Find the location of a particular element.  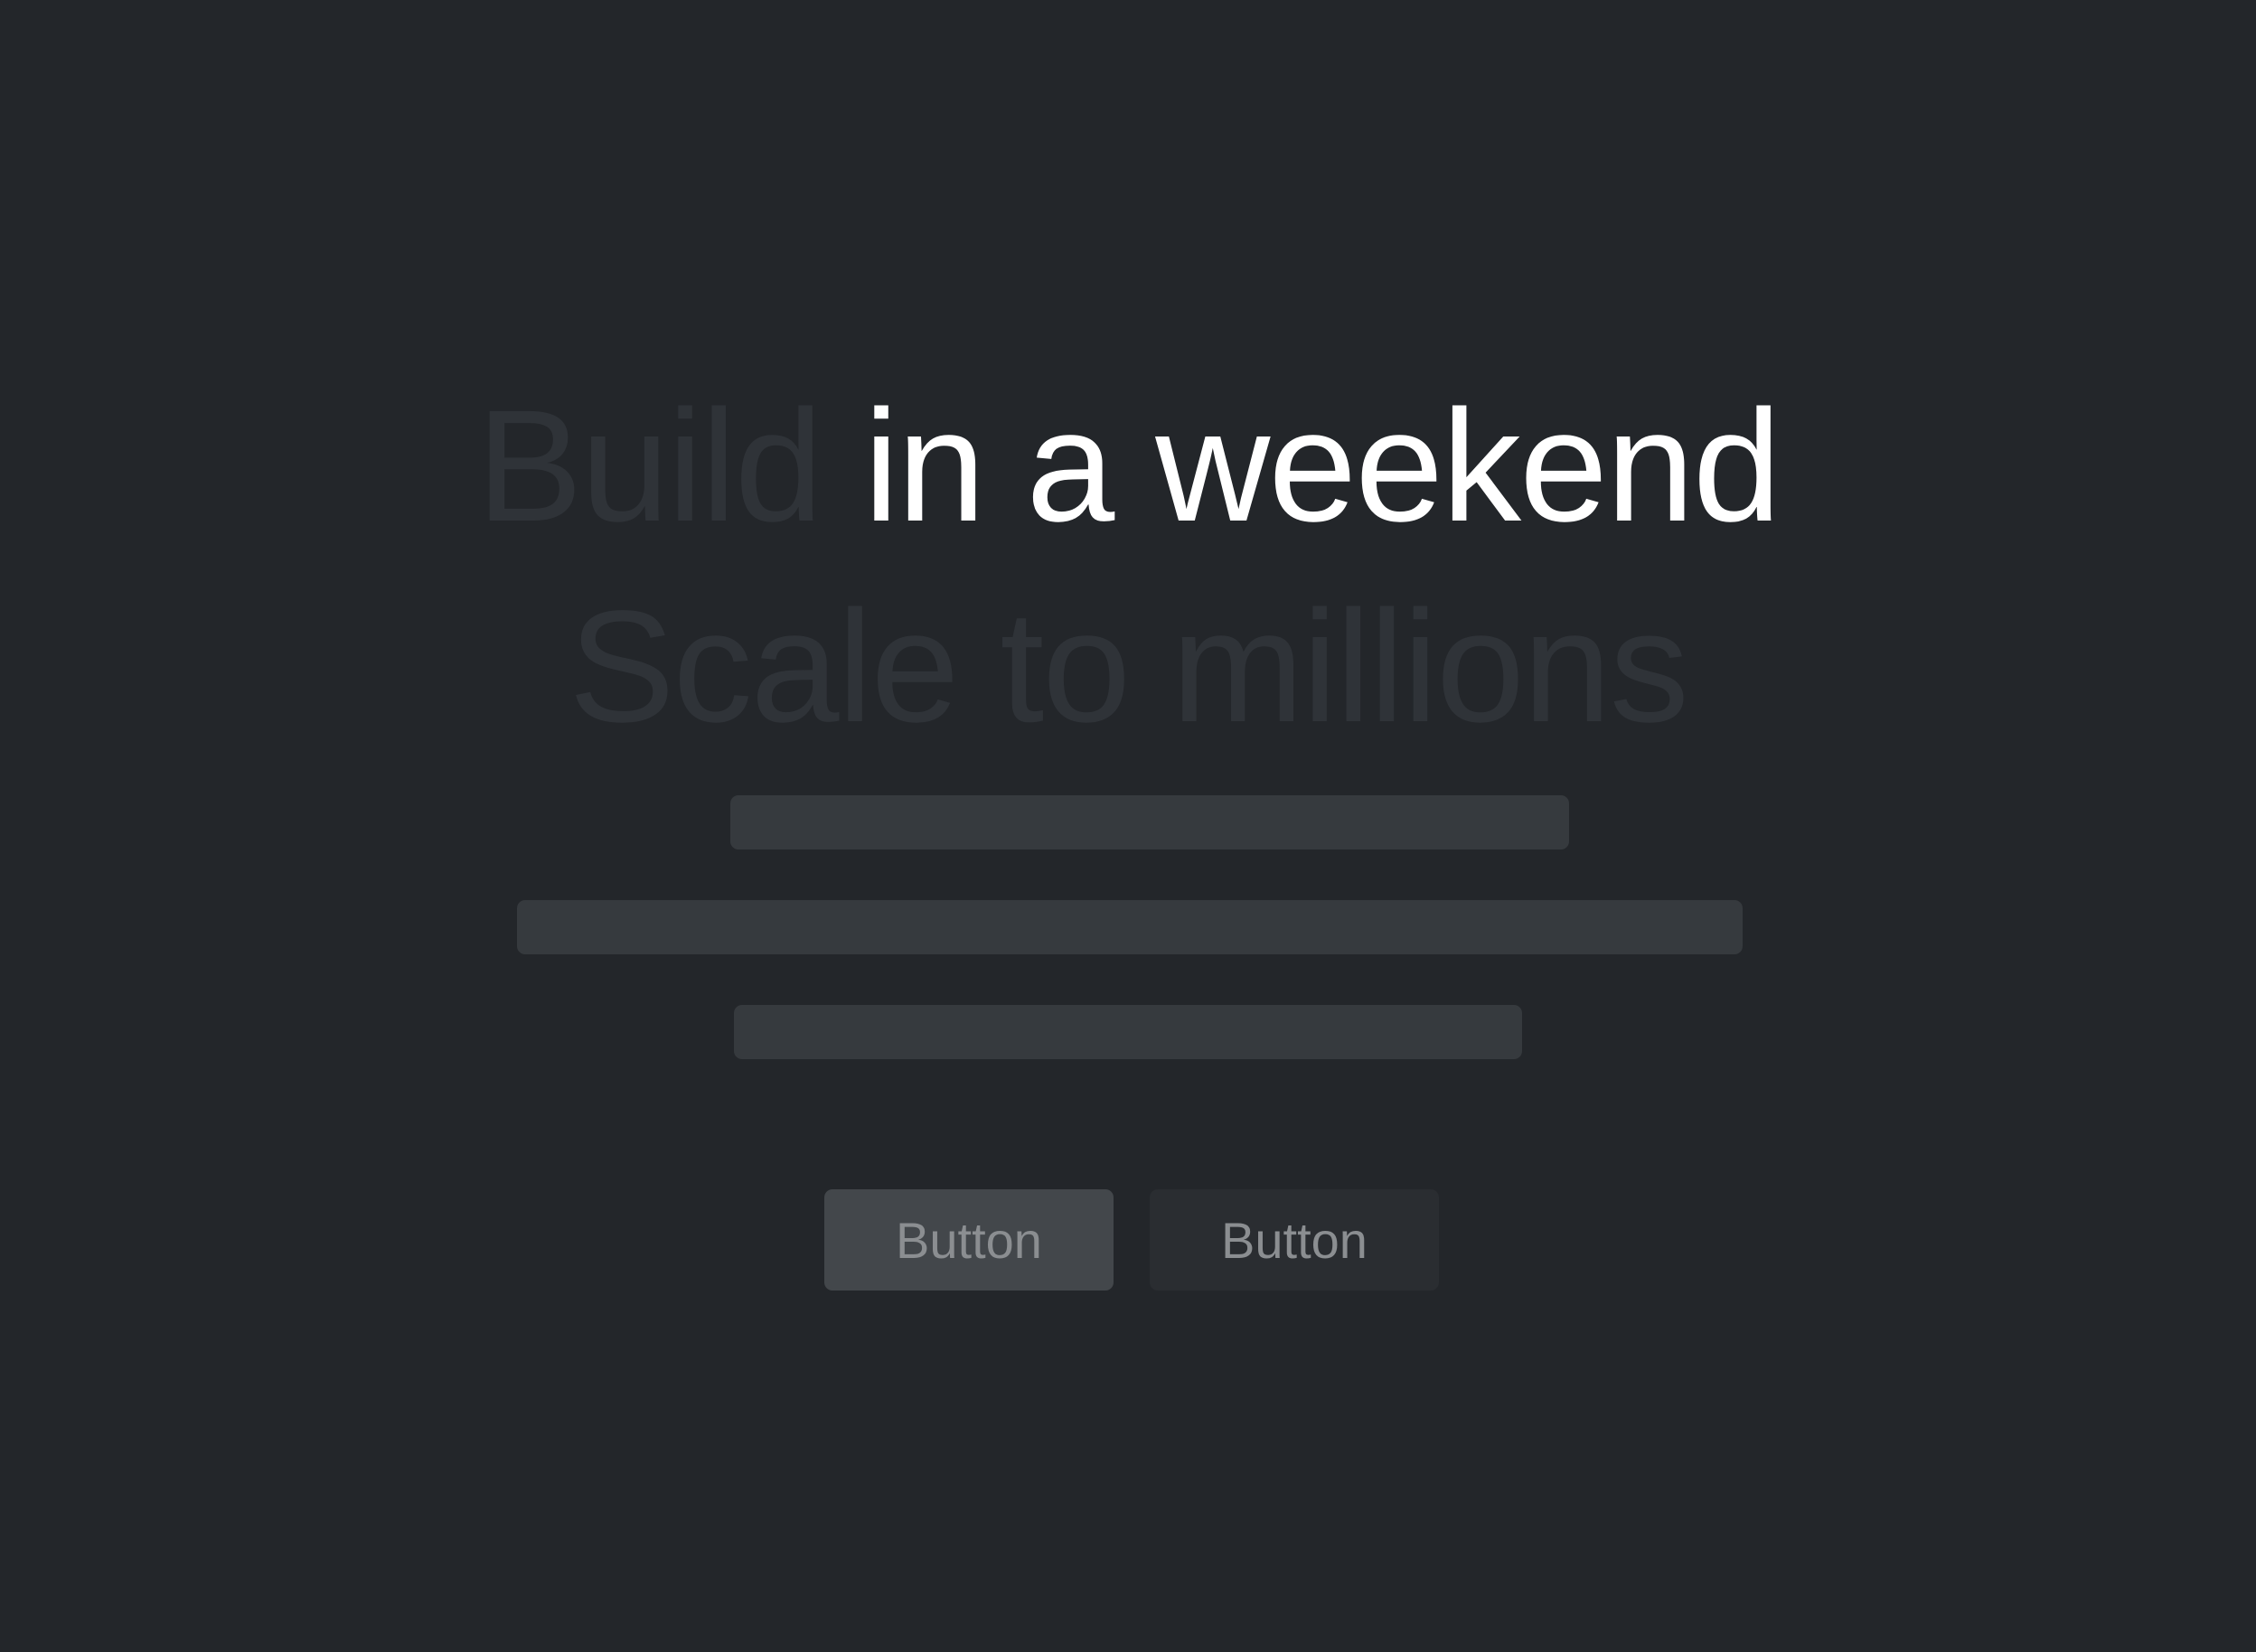

headline-line-2: Scale to millions is located at coordinates (1128, 666).